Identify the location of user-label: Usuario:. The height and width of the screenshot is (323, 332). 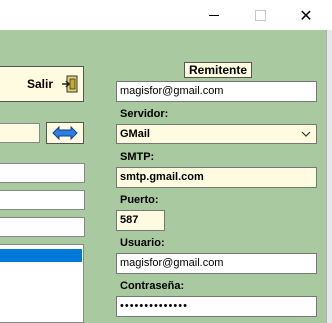
(142, 243).